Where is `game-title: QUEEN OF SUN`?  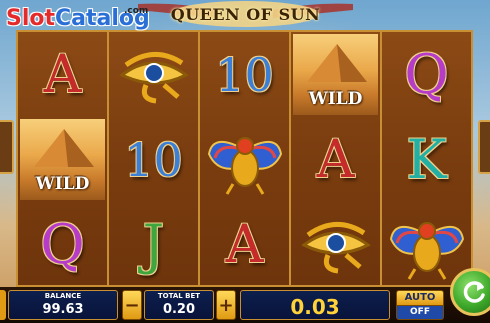
game-title: QUEEN OF SUN is located at coordinates (245, 14).